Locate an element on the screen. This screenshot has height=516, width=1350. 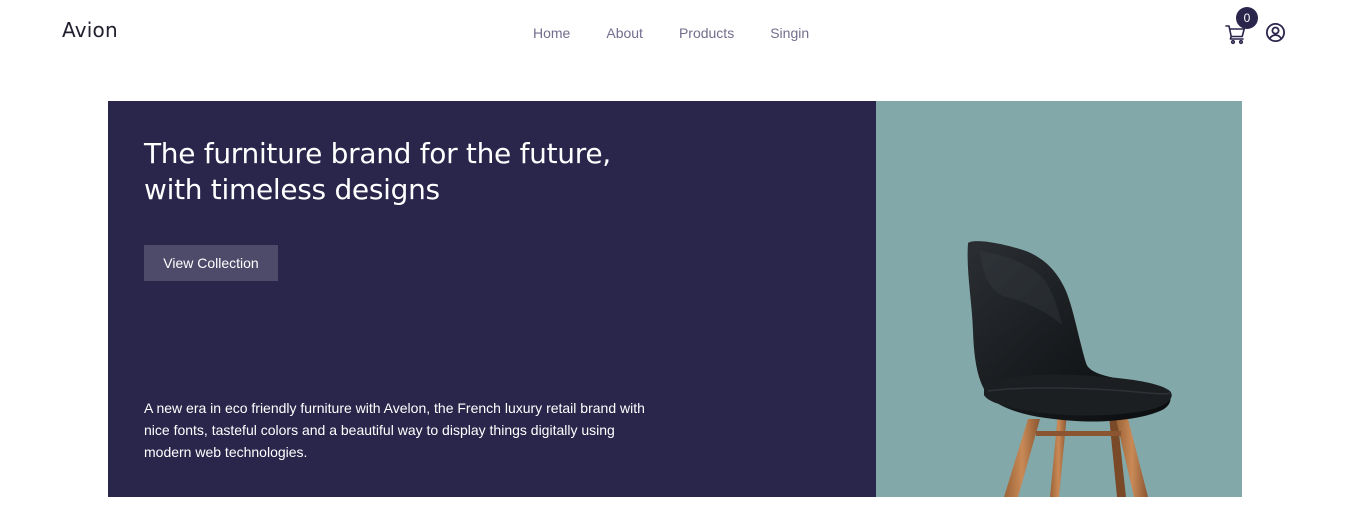
user-circle-icon is located at coordinates (1275, 32).